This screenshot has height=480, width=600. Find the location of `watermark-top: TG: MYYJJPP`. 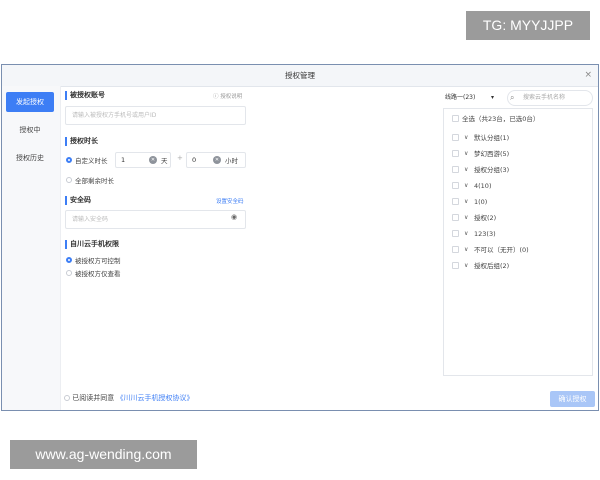

watermark-top: TG: MYYJJPP is located at coordinates (528, 25).